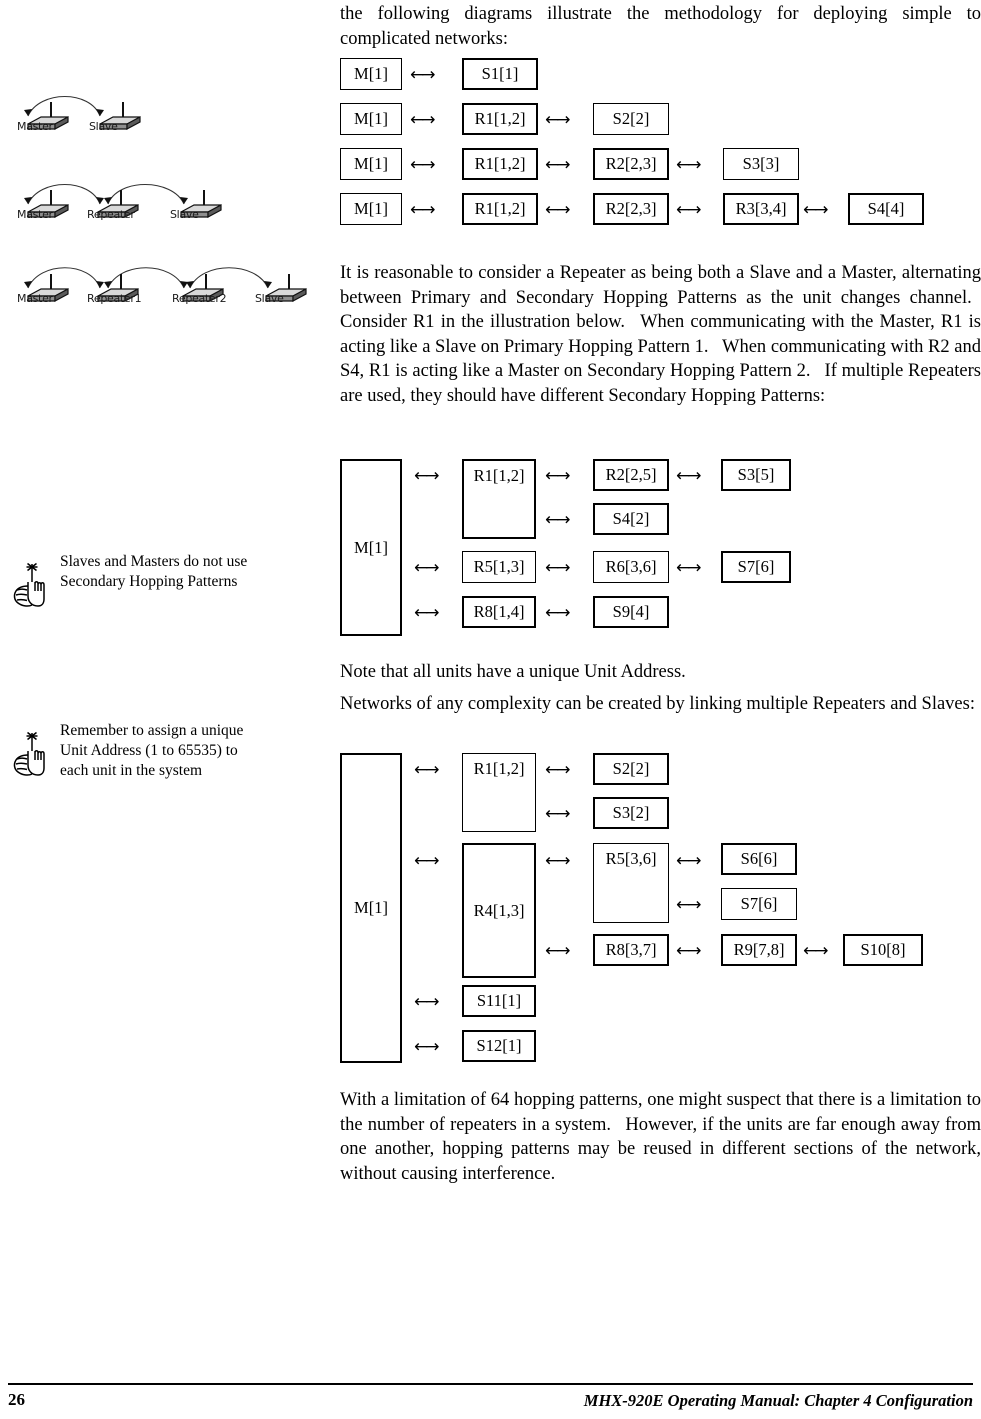  Describe the element at coordinates (499, 1046) in the screenshot. I see `network-node-s121: S12[1]` at that location.